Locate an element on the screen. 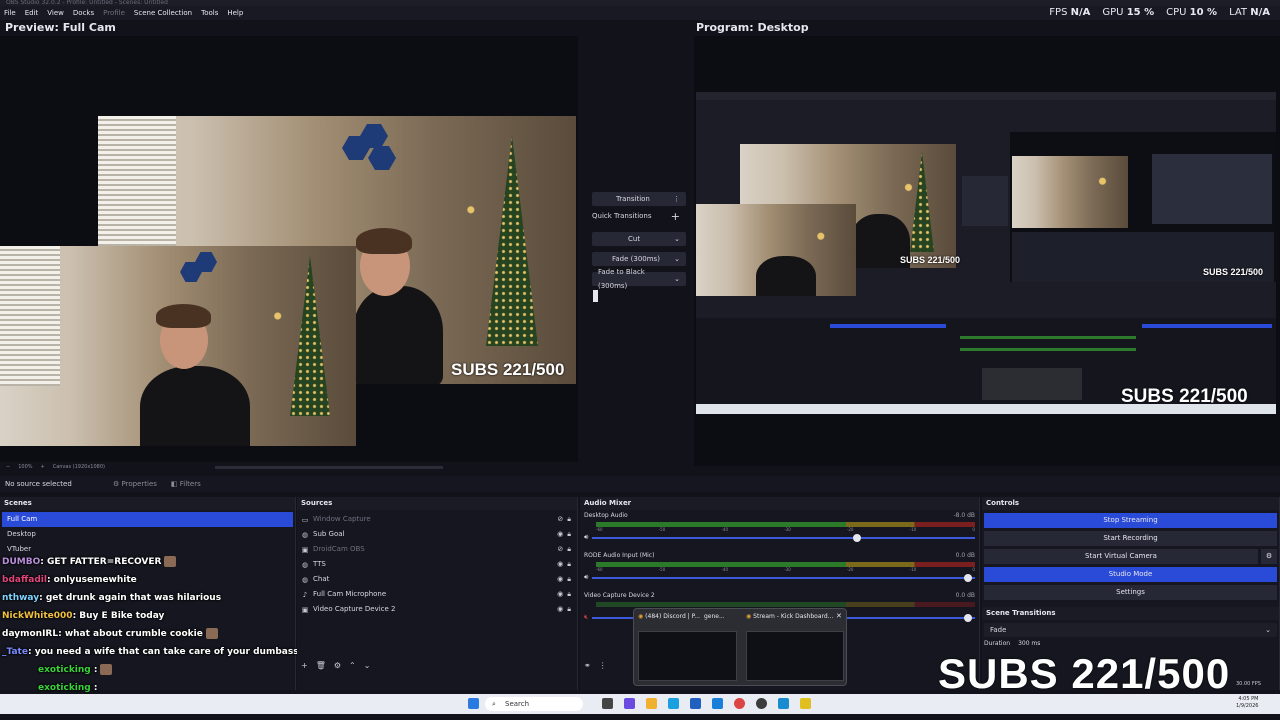 This screenshot has height=720, width=1280. chat-message: : onlyusemewhite is located at coordinates (91, 580).